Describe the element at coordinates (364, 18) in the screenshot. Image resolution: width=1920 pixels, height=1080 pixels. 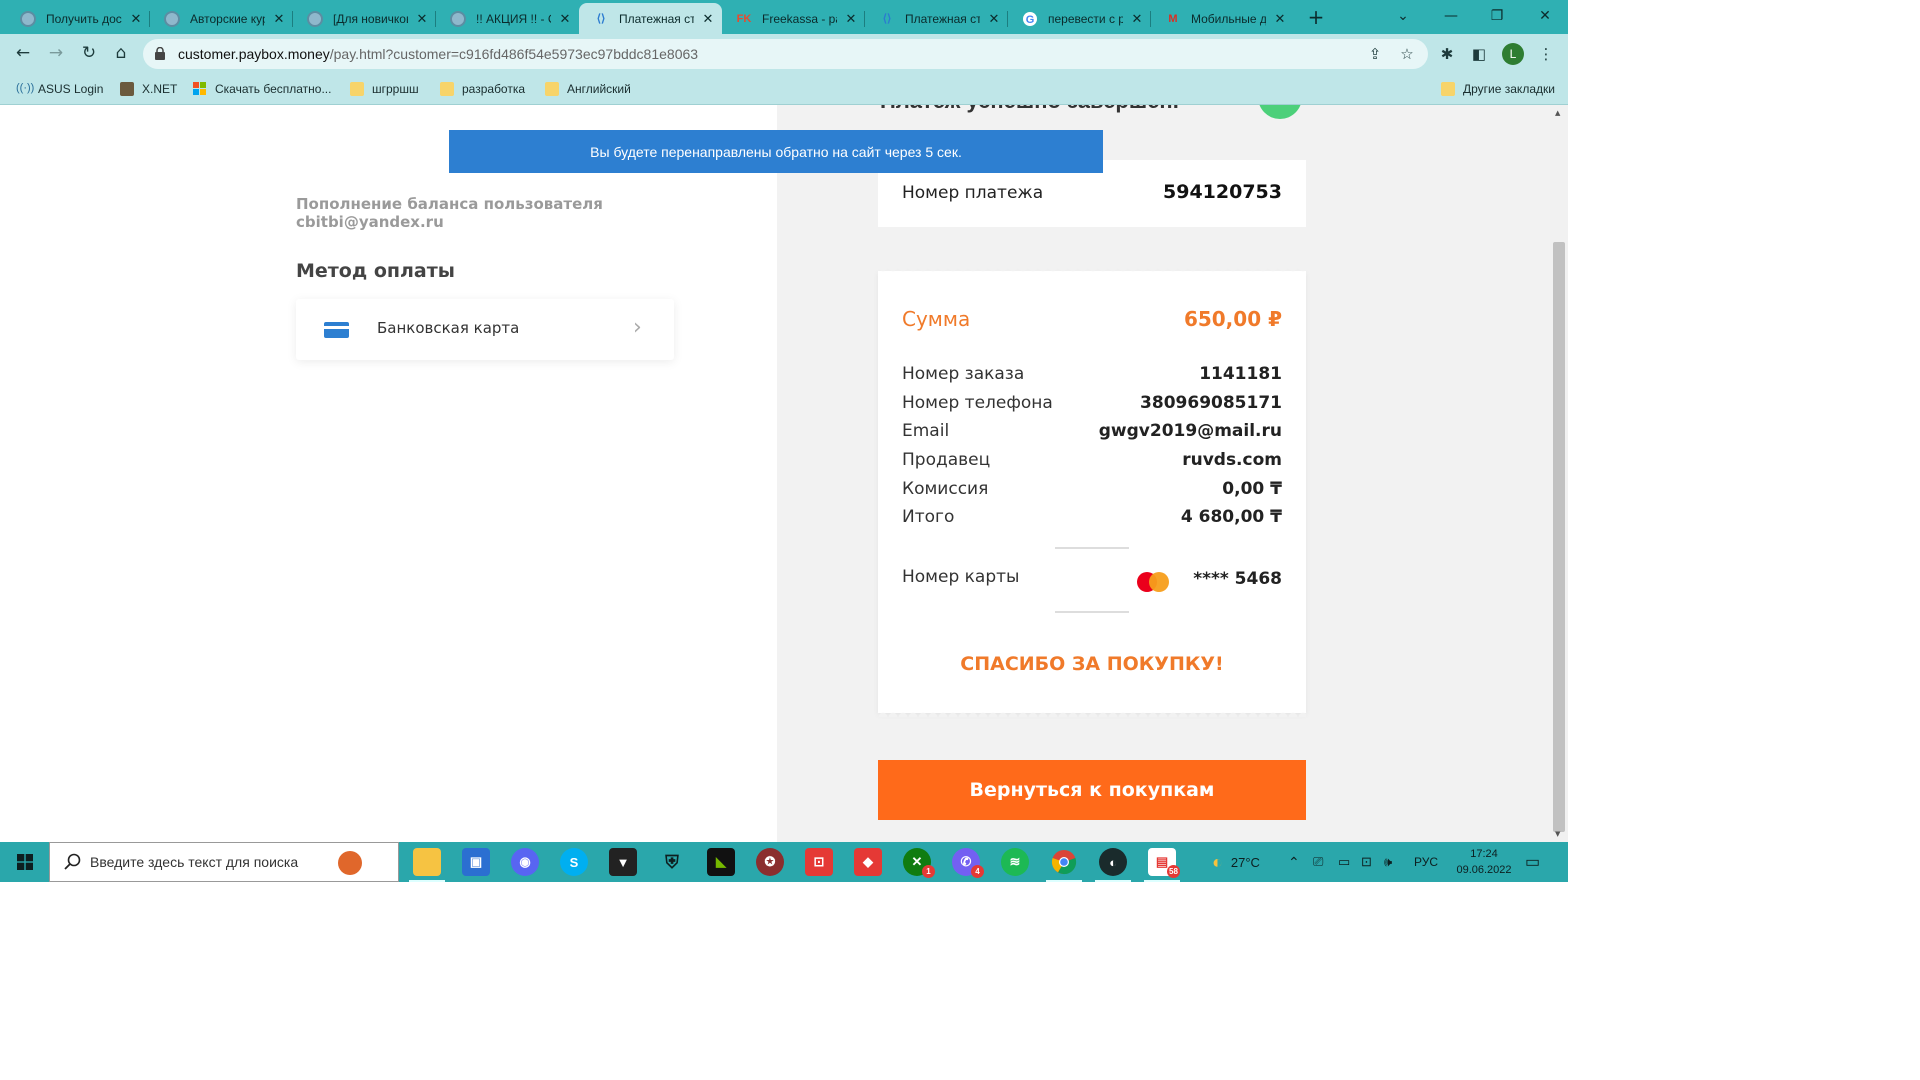
I see `tab-2: [Для новичков] ✕` at that location.